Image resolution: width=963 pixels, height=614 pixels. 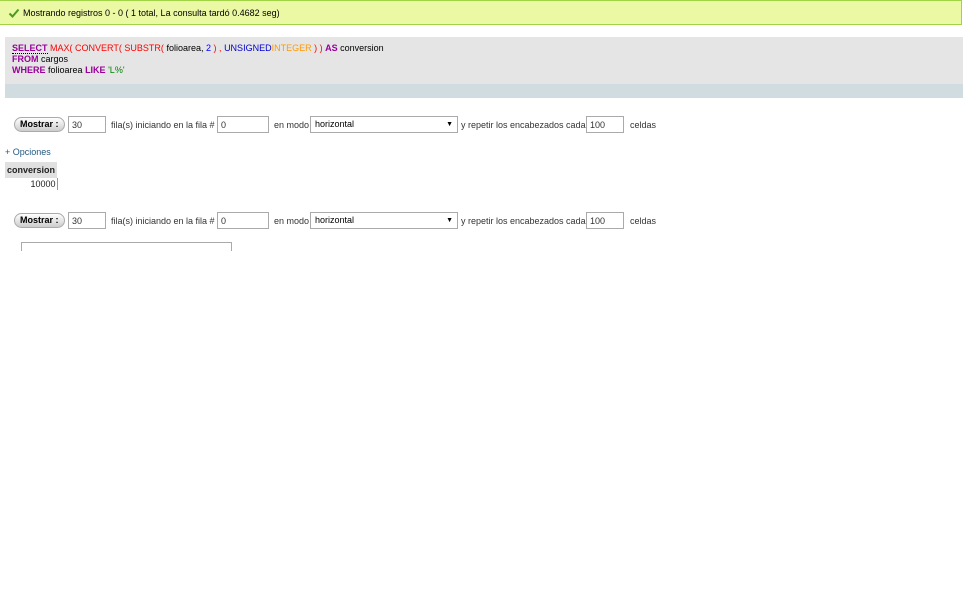 I want to click on table-cell: 10000, so click(x=31, y=184).